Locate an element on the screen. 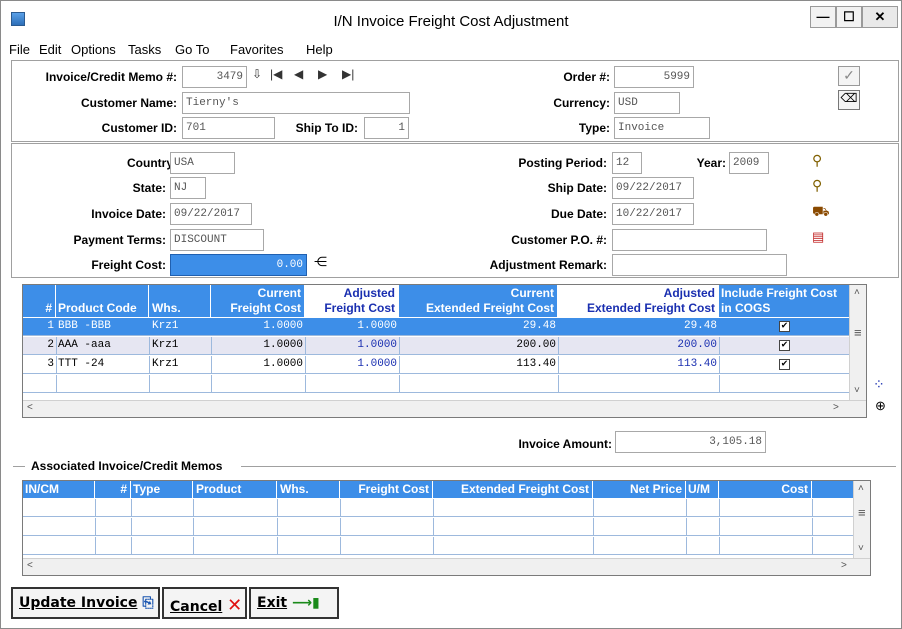  menu-tasks: Tasks is located at coordinates (144, 49).